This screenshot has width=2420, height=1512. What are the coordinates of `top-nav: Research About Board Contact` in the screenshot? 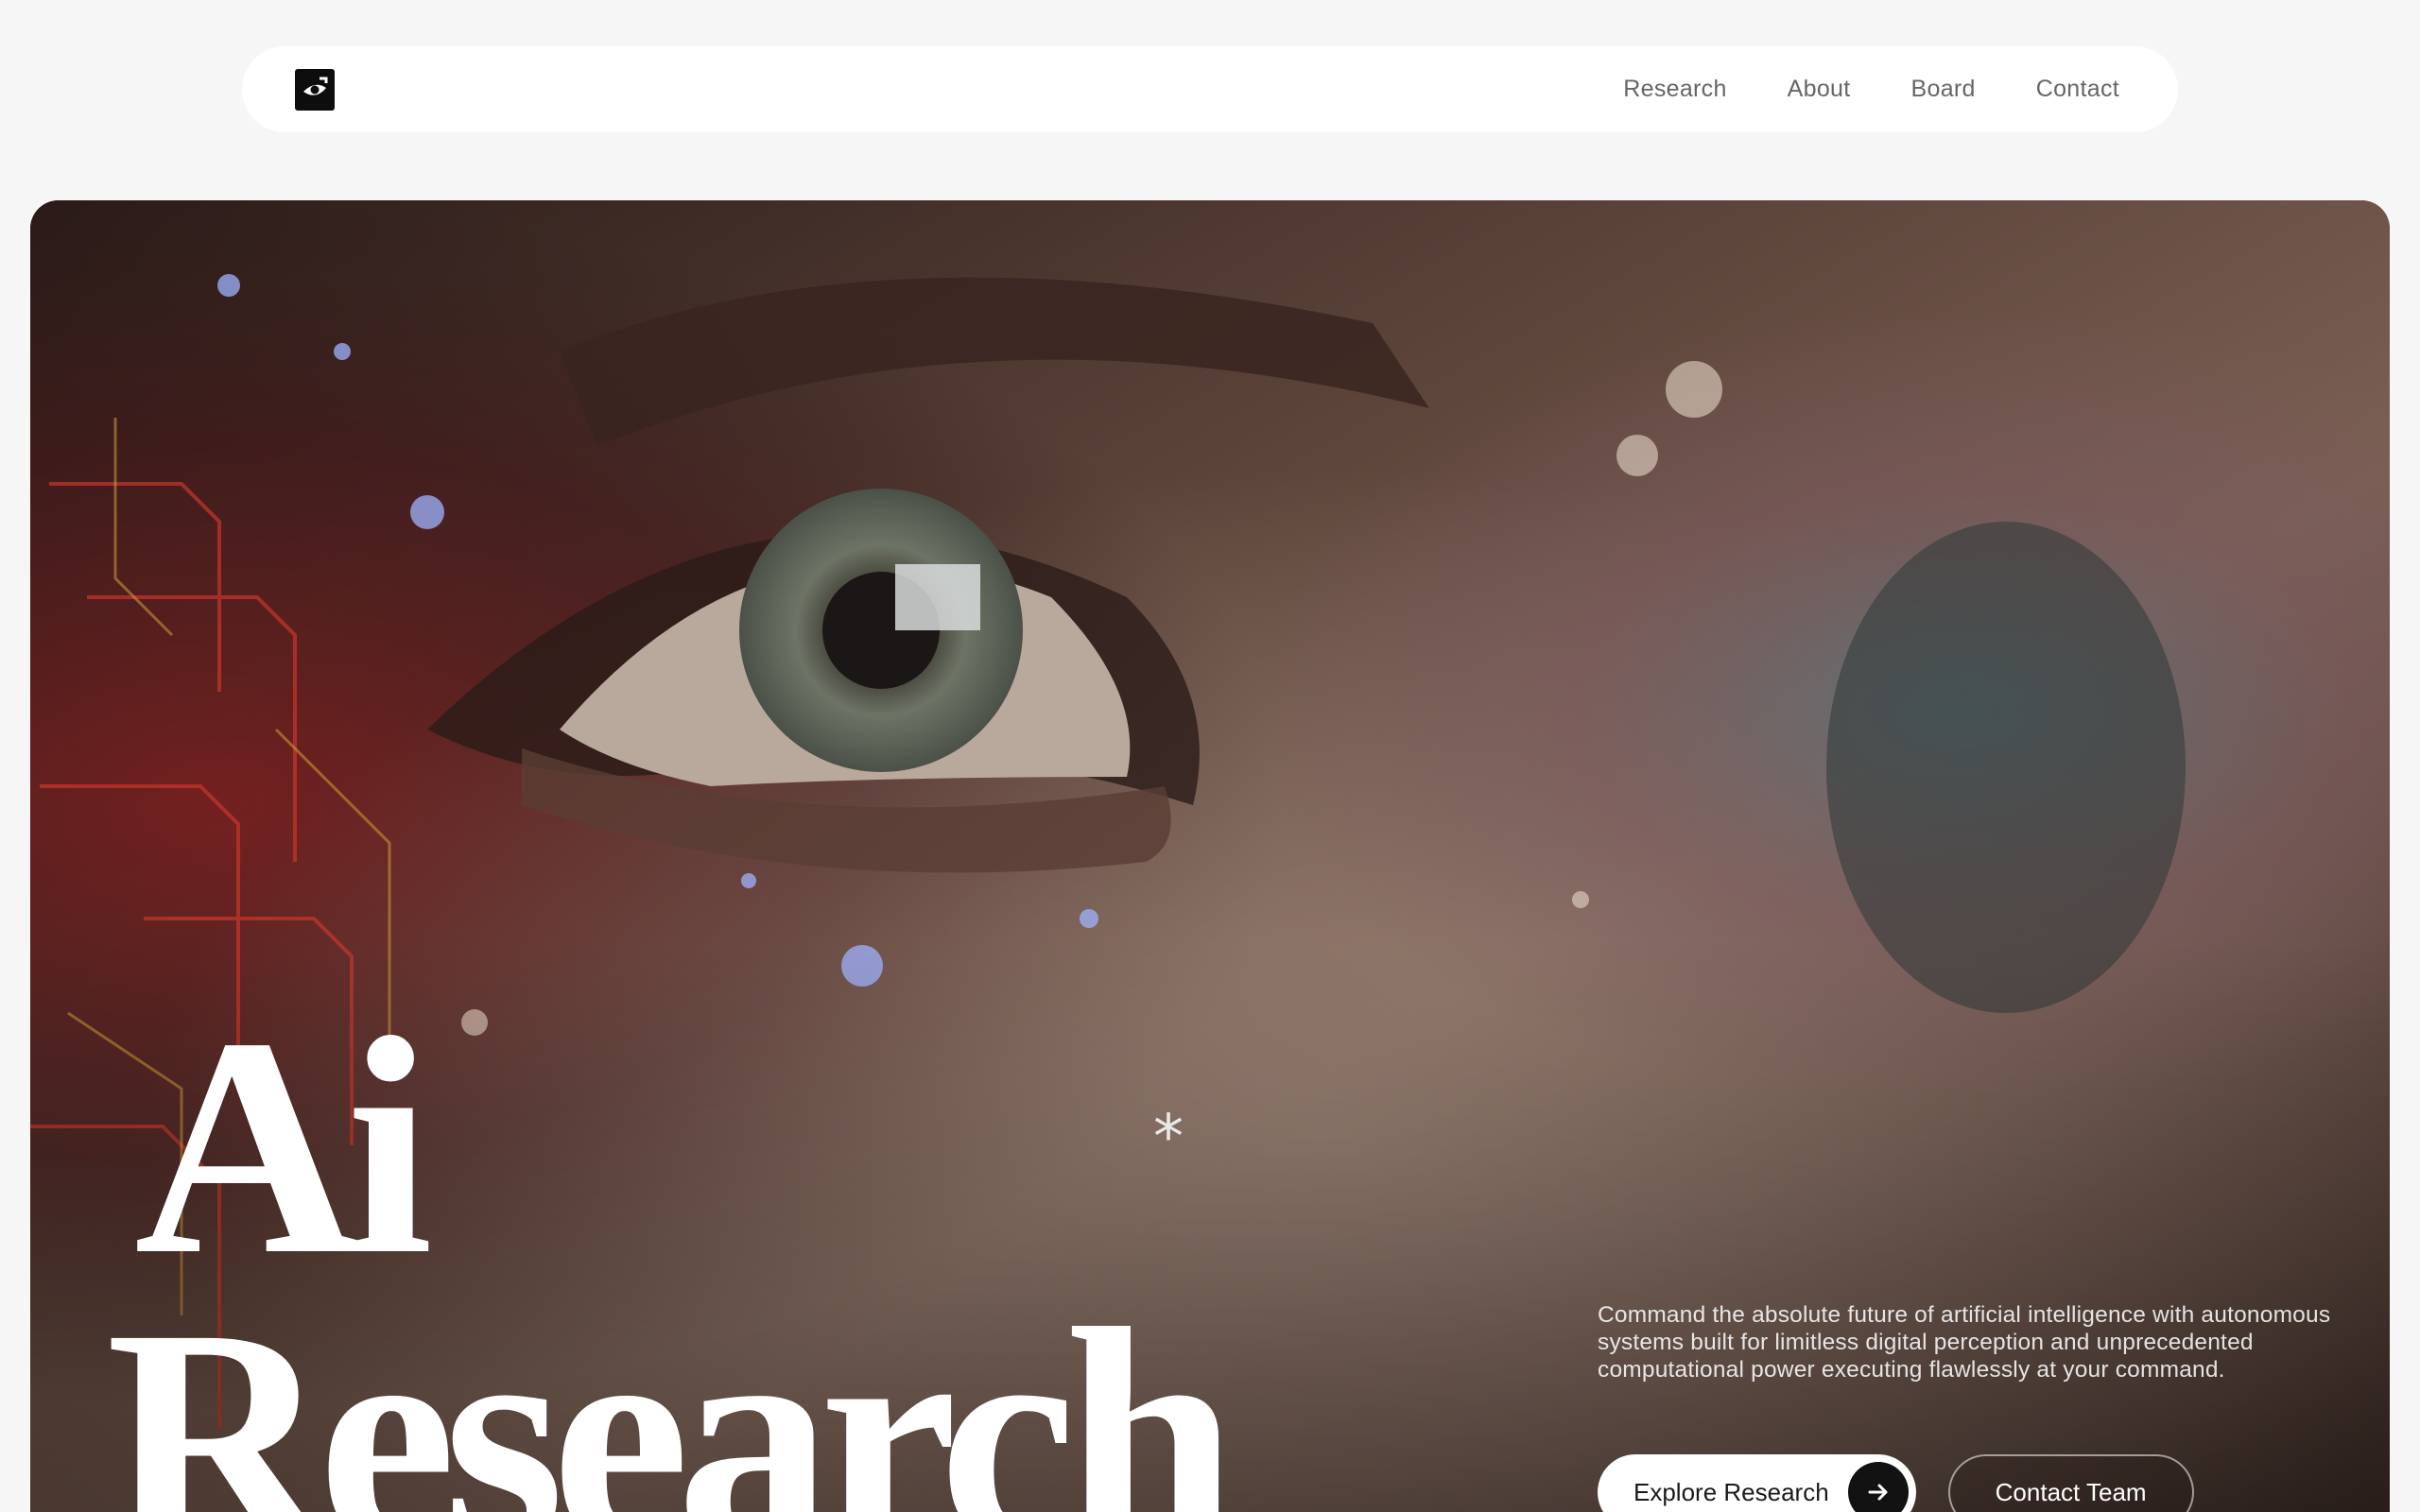 It's located at (1210, 89).